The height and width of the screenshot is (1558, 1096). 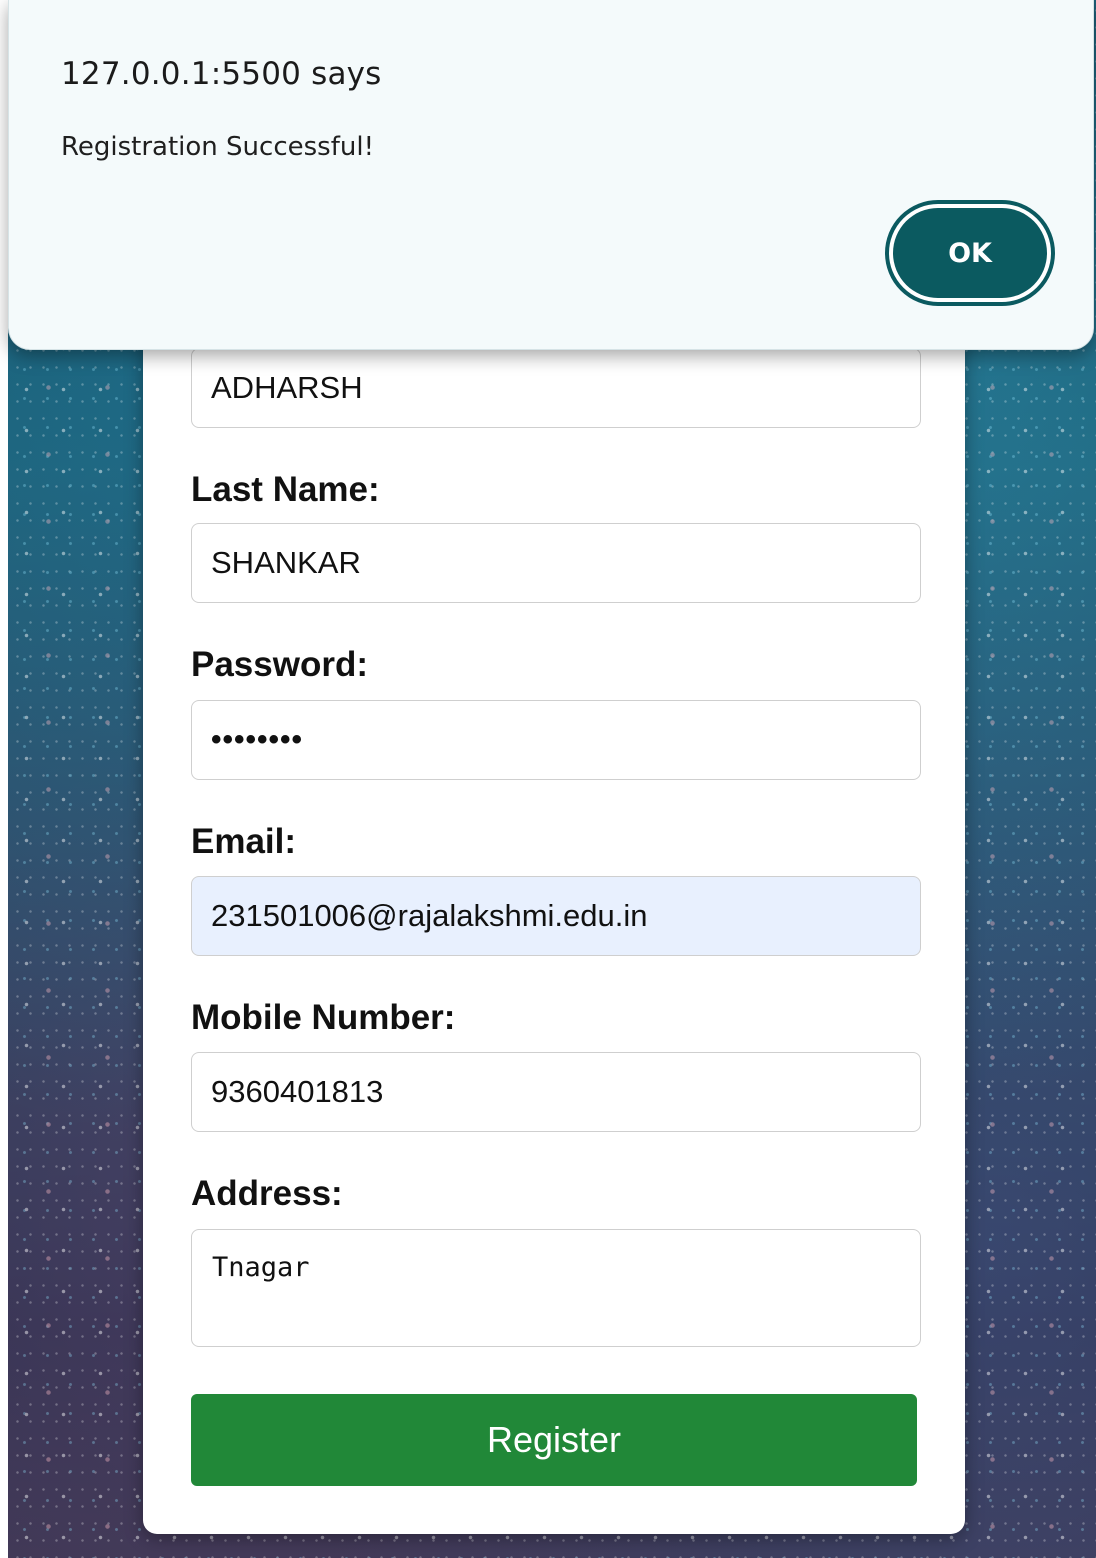 I want to click on password-input: ••••••••, so click(x=556, y=740).